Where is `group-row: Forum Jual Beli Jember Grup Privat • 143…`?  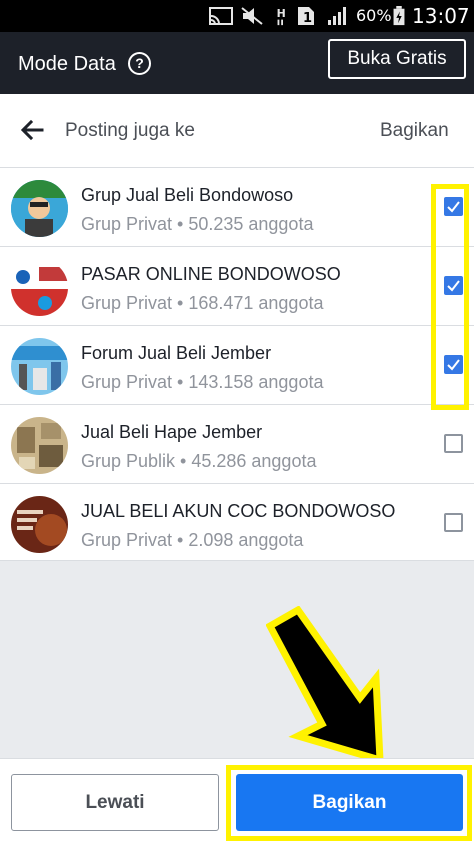
group-row: Forum Jual Beli Jember Grup Privat • 143… is located at coordinates (237, 365).